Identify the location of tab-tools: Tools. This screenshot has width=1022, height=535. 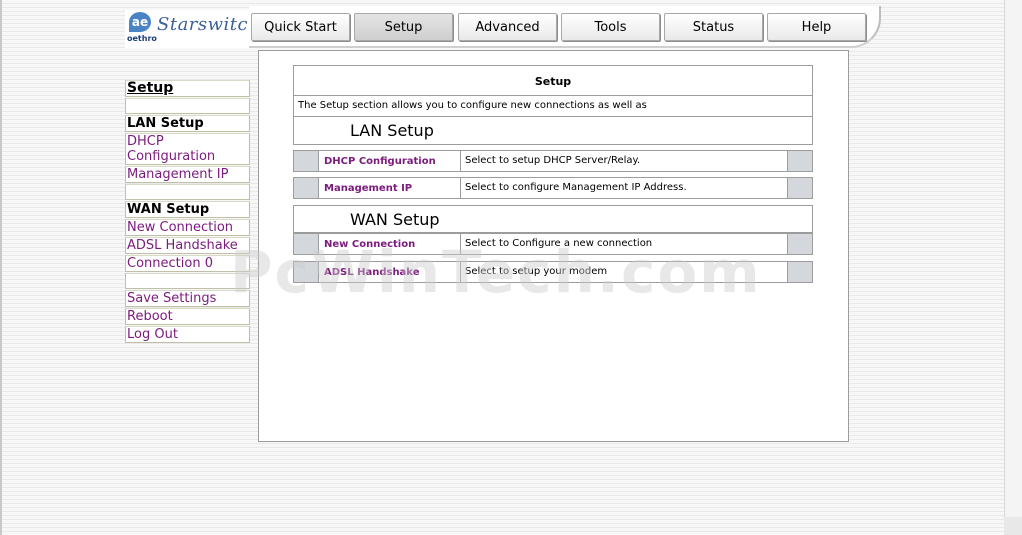
(610, 27).